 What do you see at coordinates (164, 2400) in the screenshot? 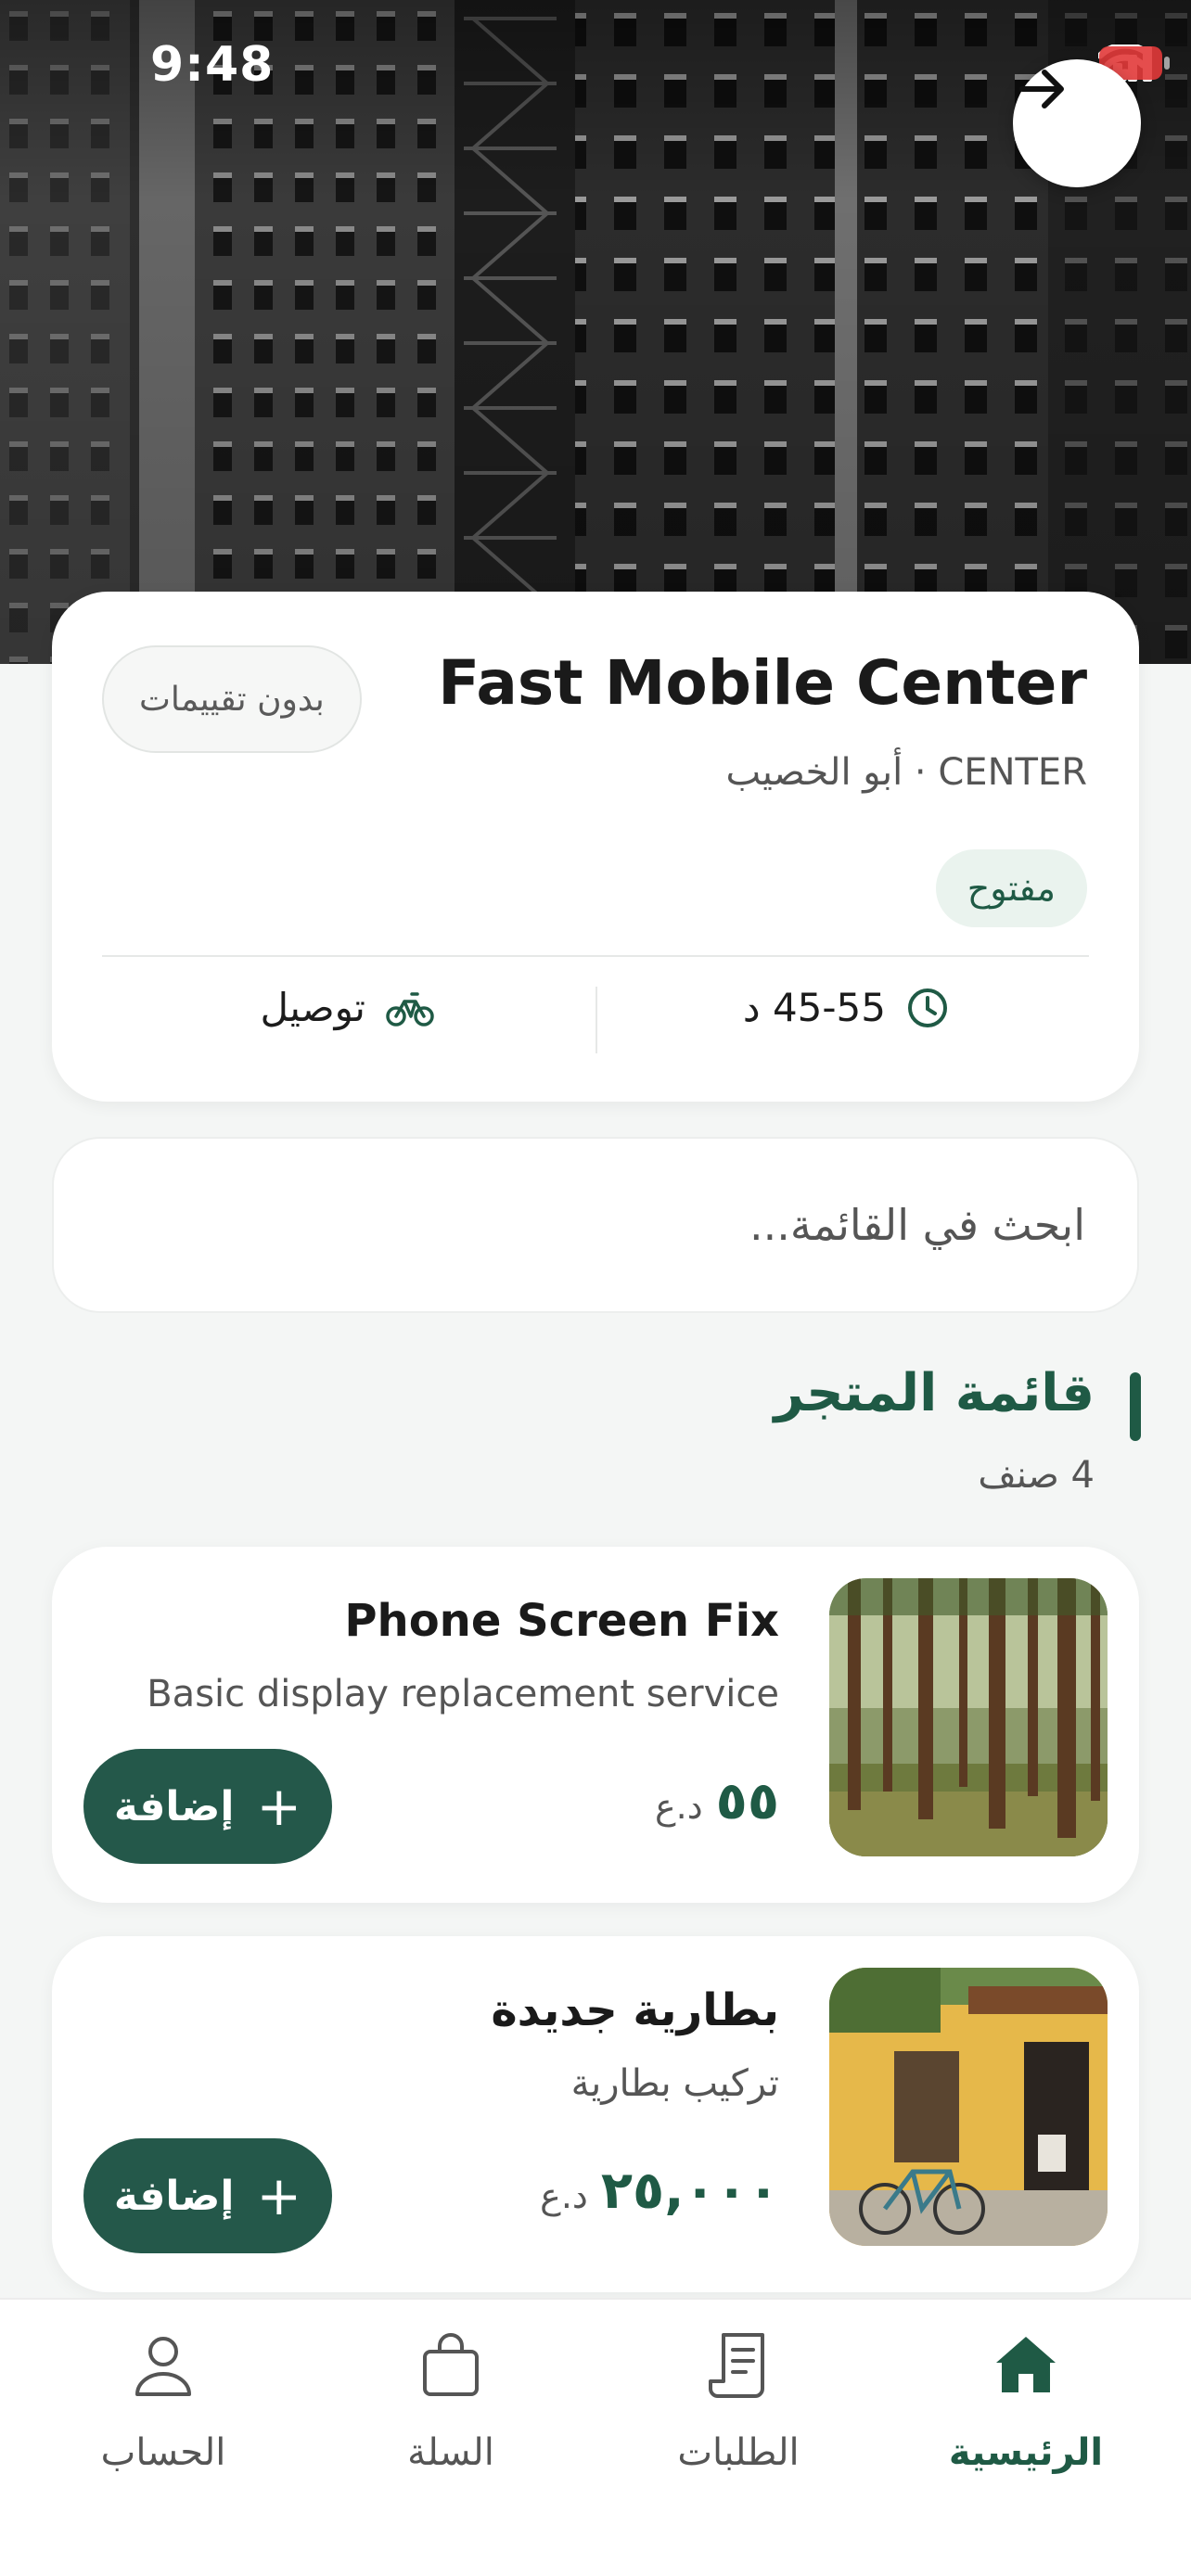
I see `tab-account: الحساب` at bounding box center [164, 2400].